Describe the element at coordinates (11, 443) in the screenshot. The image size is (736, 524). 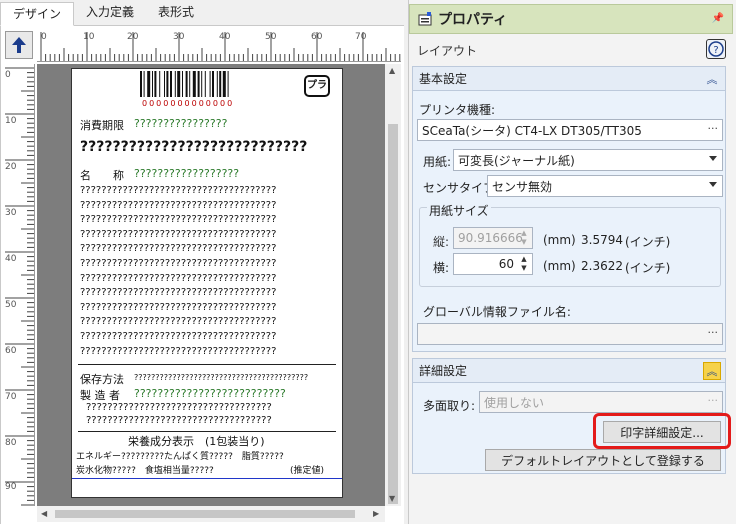
I see `v-ruler-label: 80` at that location.